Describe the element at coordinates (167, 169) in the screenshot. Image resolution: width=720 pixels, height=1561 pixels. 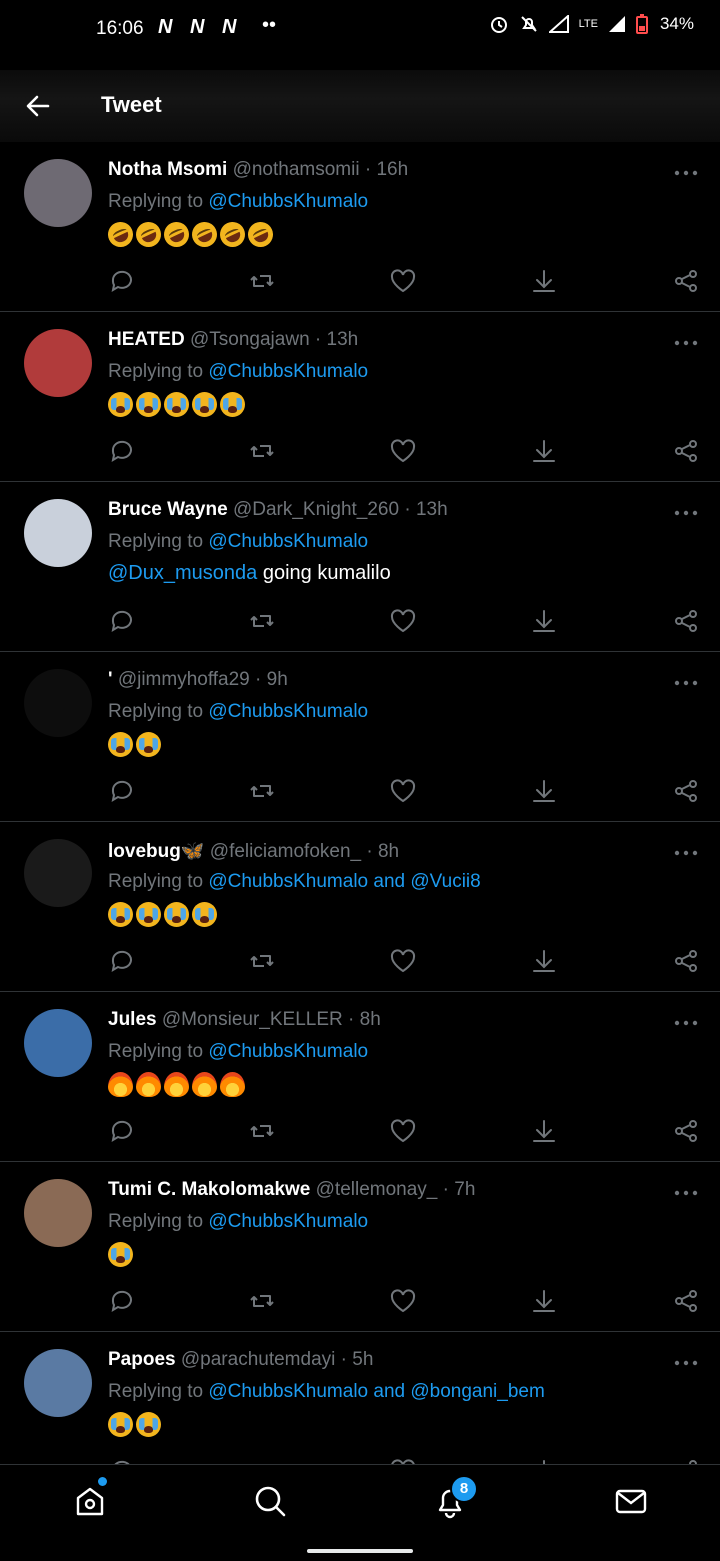
I see `display-name: Notha Msomi` at that location.